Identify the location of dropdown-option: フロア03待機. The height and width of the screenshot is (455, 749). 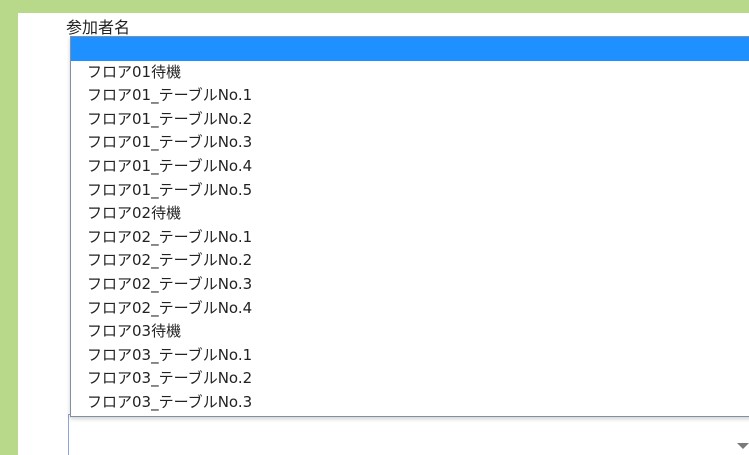
(410, 332).